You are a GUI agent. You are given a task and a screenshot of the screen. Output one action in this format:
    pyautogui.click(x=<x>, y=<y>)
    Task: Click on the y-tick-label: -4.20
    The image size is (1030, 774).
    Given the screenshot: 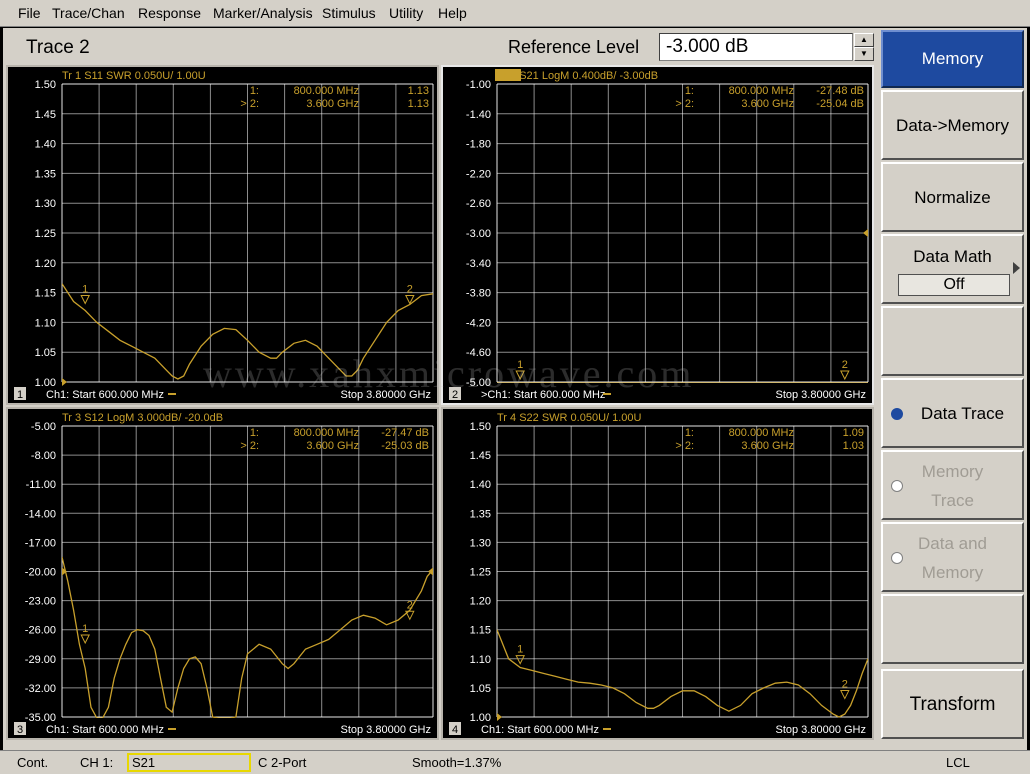 What is the action you would take?
    pyautogui.click(x=478, y=323)
    